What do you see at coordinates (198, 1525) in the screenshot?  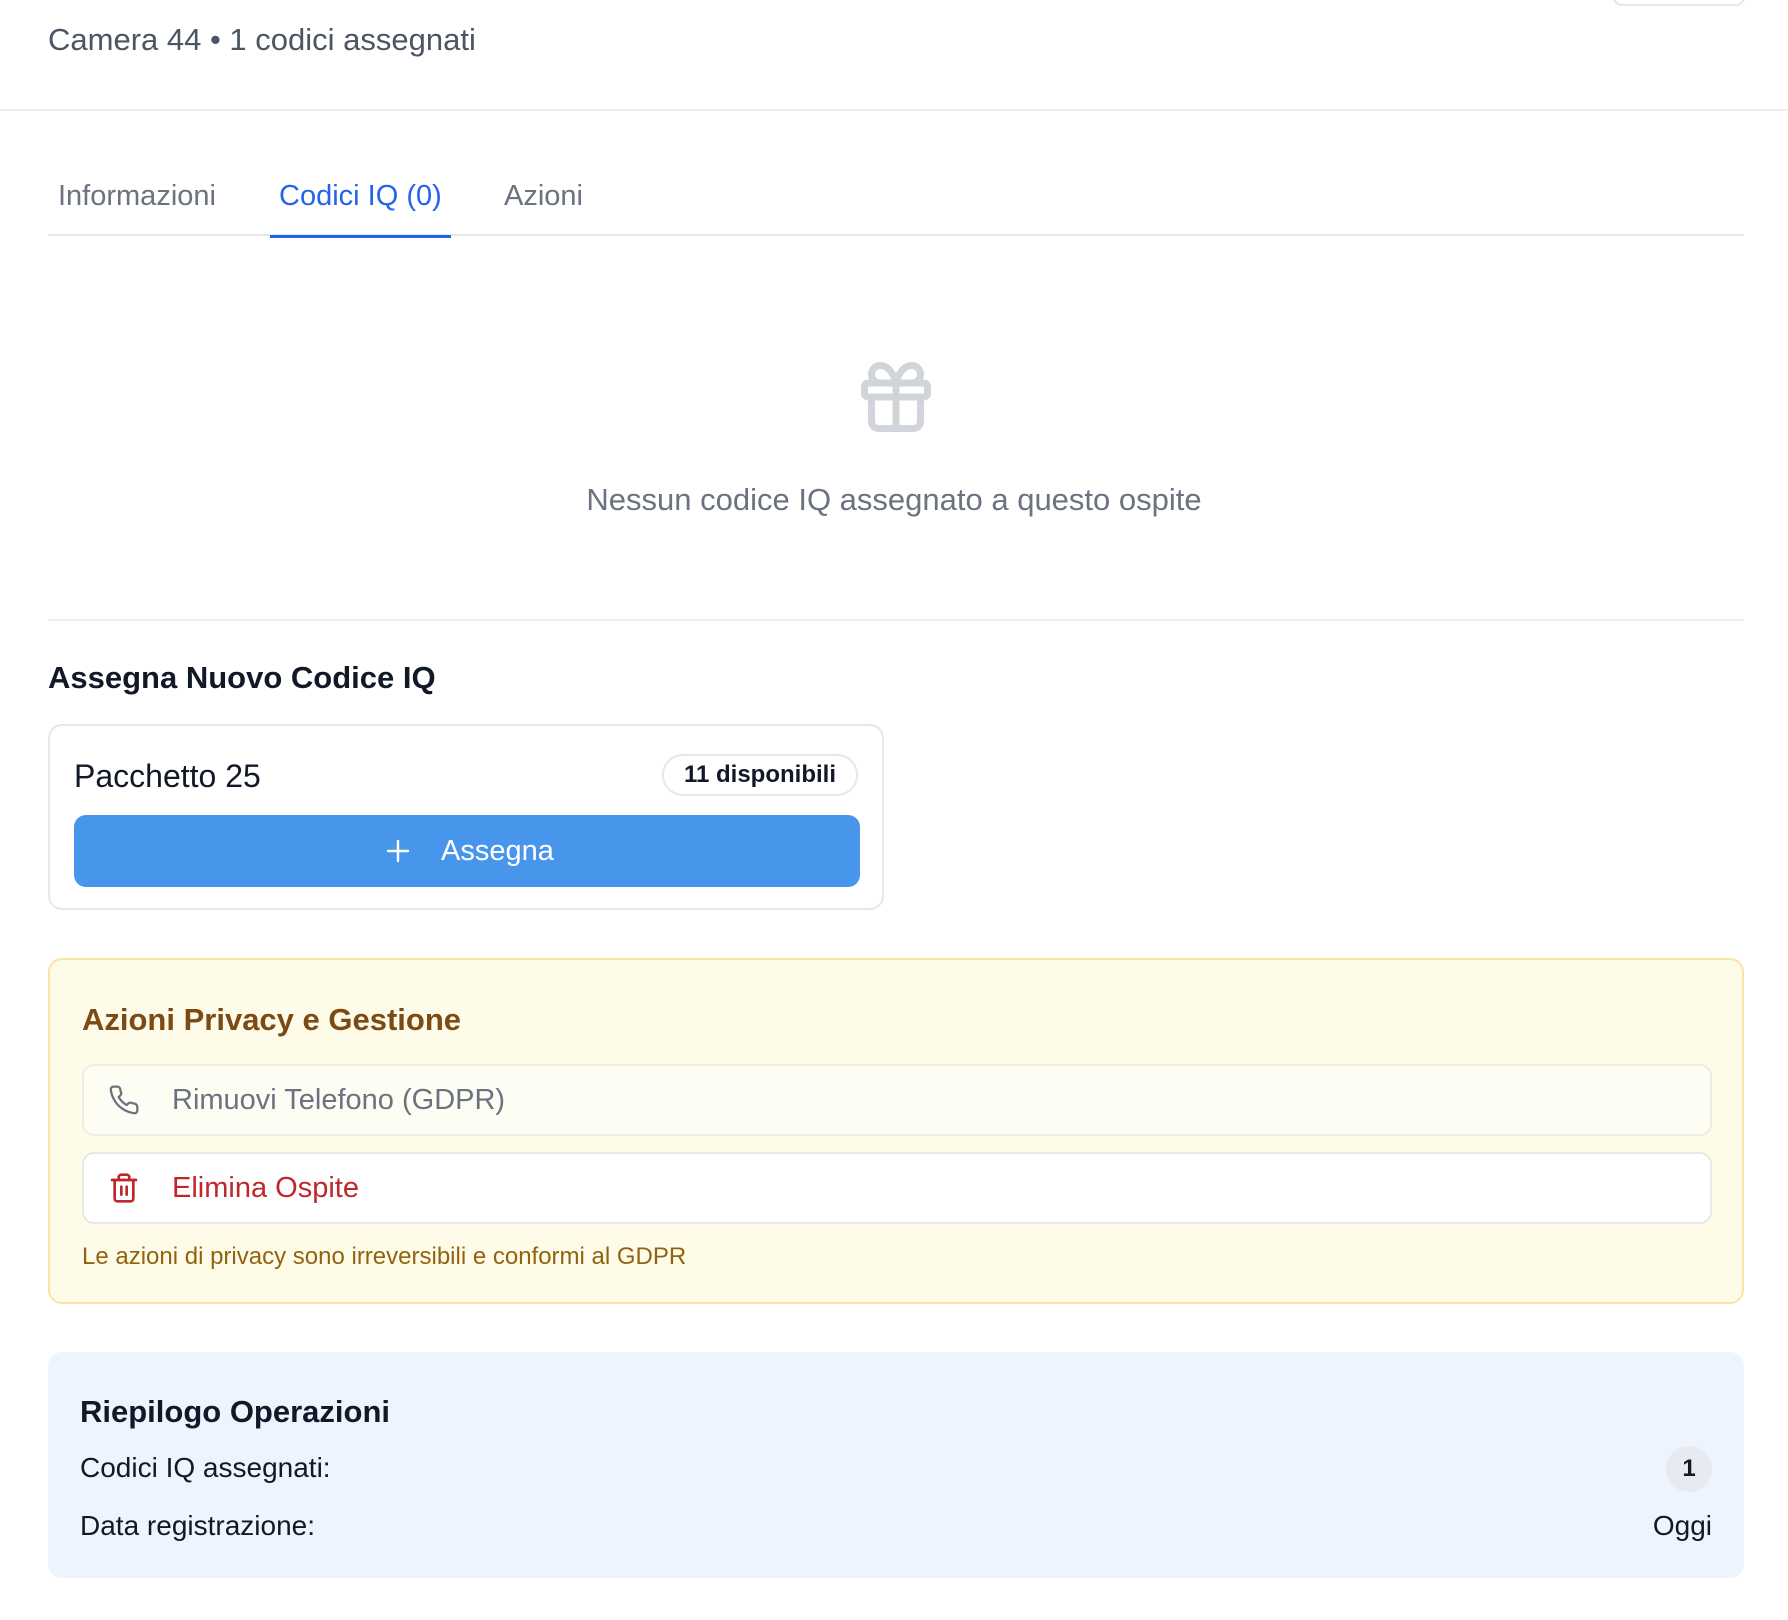 I see `summary-label-registration: Data registrazione:` at bounding box center [198, 1525].